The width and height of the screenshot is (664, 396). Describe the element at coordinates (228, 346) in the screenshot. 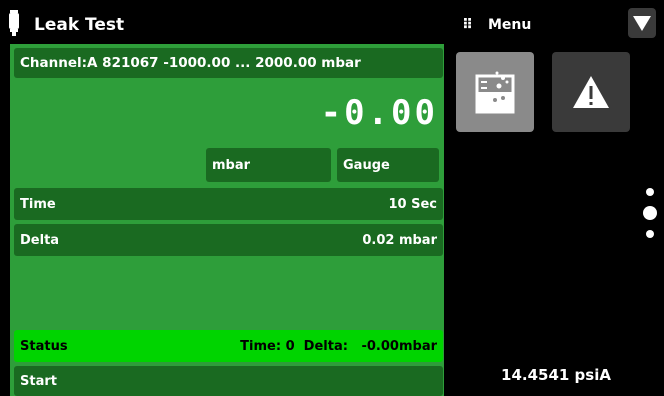

I see `status-row: Status Time: 0 Delta: -0.00mbar` at that location.